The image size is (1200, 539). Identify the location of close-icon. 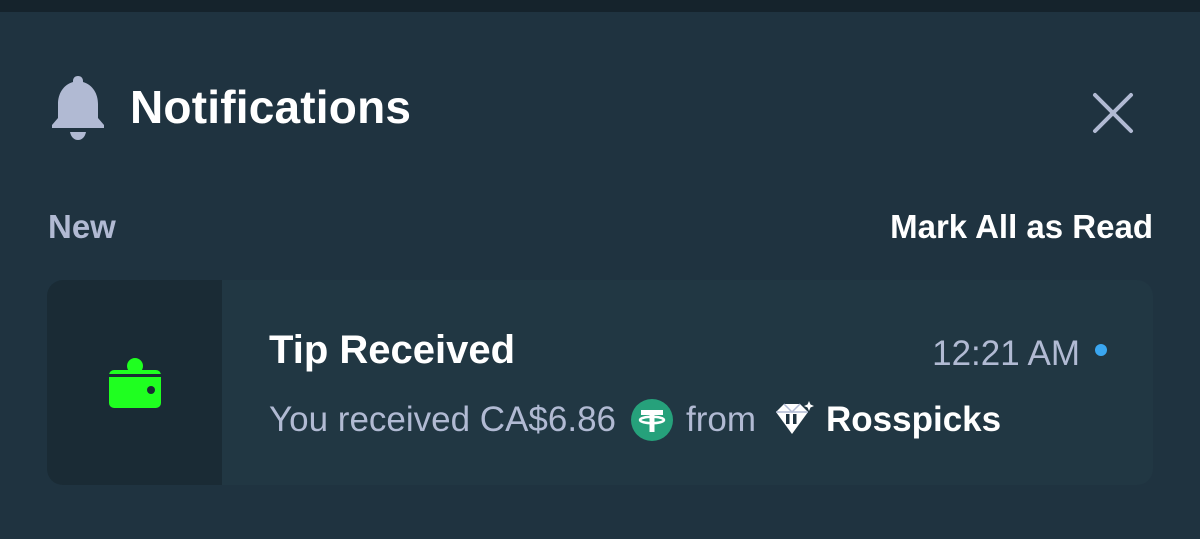
(1113, 113).